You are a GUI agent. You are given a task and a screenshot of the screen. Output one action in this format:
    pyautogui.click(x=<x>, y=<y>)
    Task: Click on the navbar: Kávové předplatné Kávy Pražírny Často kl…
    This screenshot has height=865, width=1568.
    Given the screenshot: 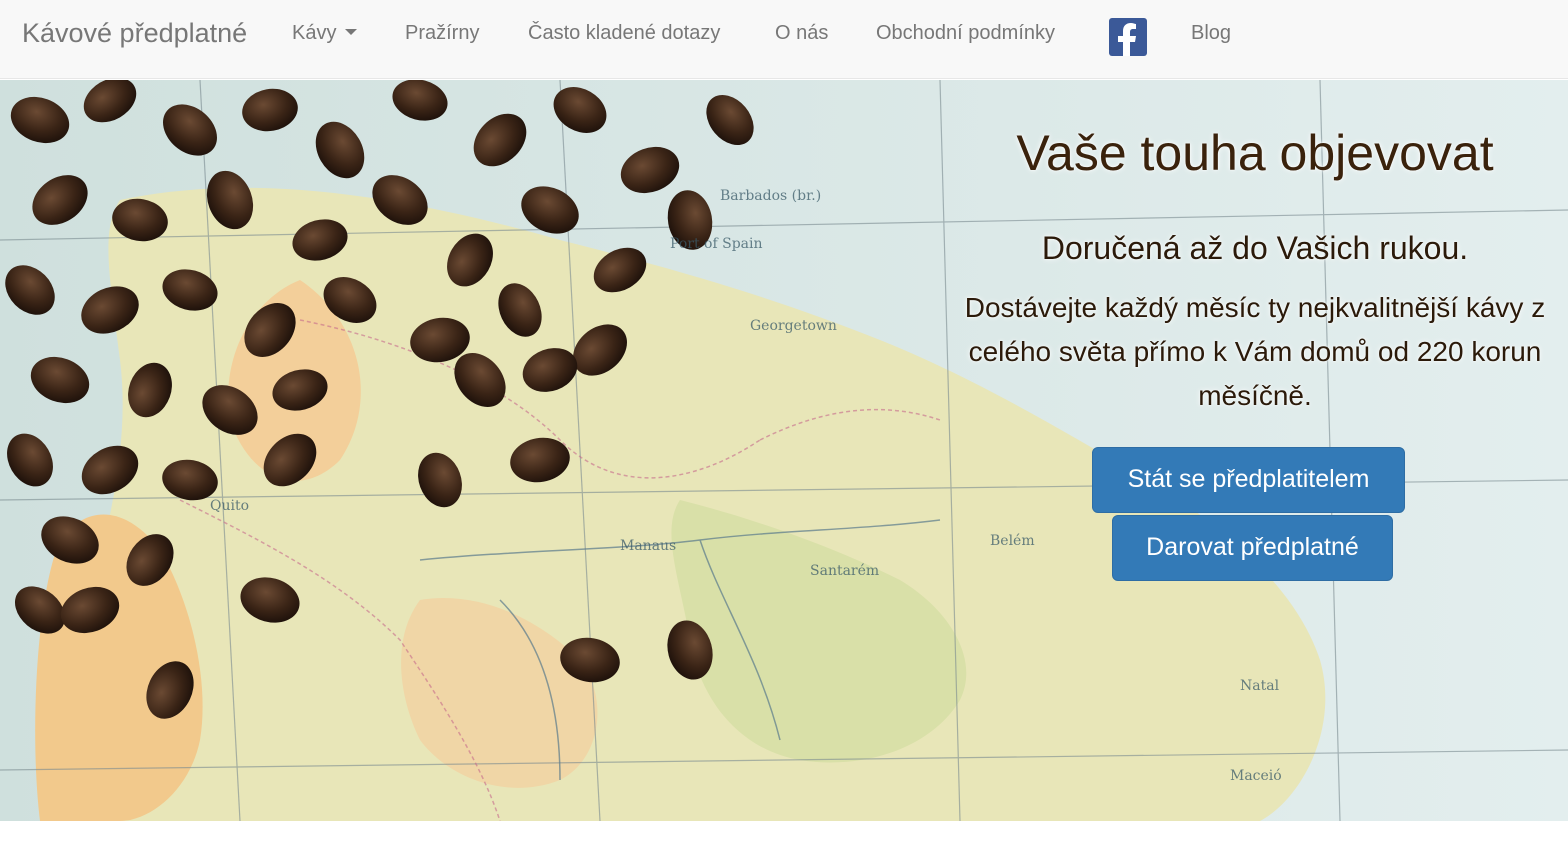 What is the action you would take?
    pyautogui.click(x=784, y=39)
    